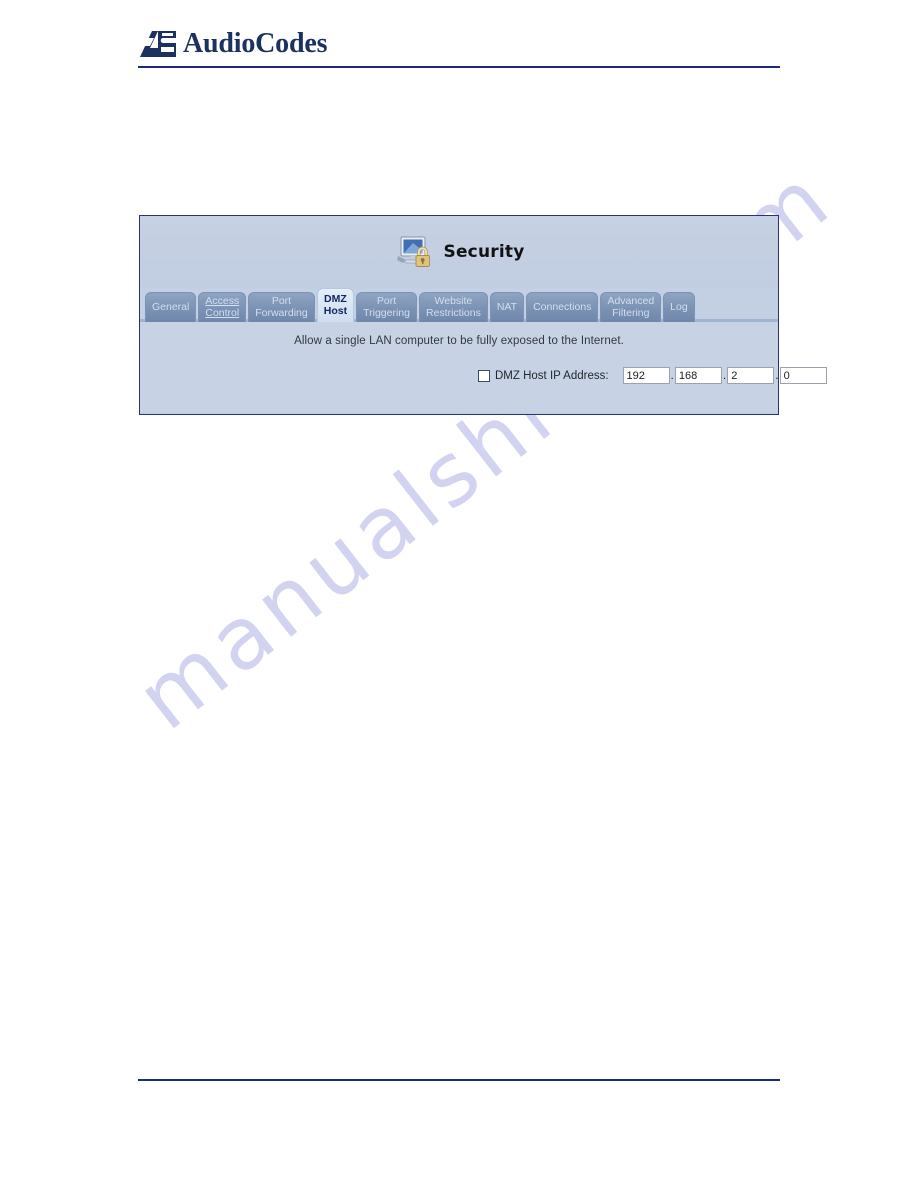  I want to click on tab-label-line: Connections, so click(562, 307).